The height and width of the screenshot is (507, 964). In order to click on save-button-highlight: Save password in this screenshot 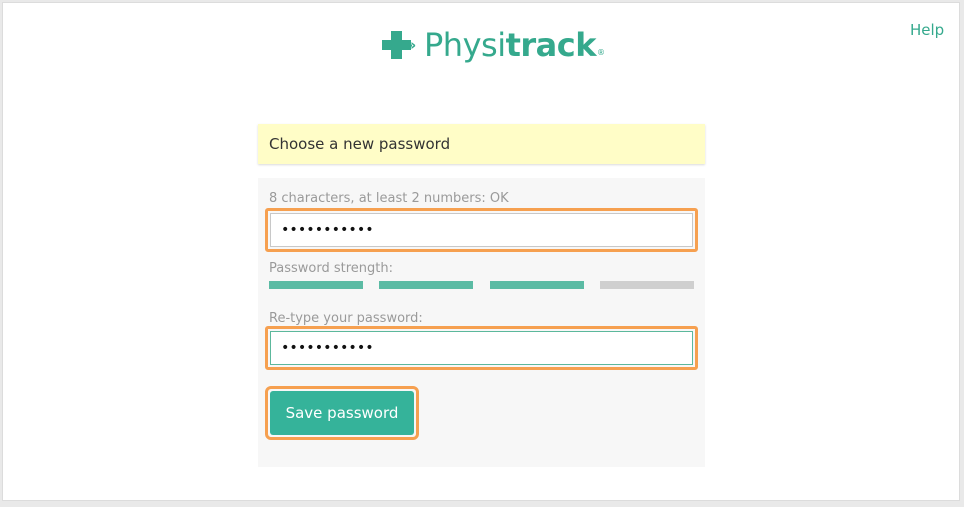, I will do `click(342, 413)`.